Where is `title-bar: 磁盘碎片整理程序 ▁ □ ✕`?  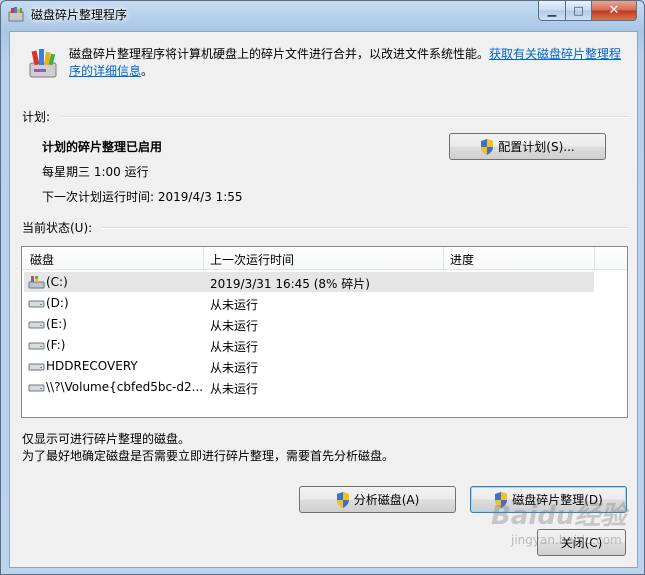 title-bar: 磁盘碎片整理程序 ▁ □ ✕ is located at coordinates (322, 14).